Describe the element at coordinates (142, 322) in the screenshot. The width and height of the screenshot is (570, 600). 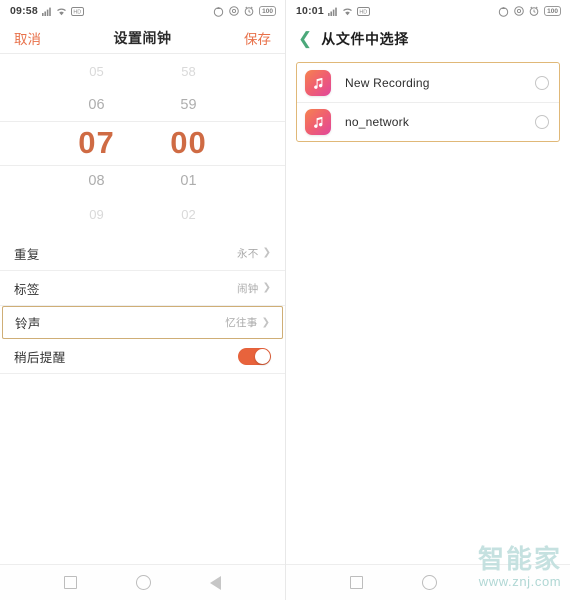
I see `setting-row-ringtone: 铃声 忆往事 ❯` at that location.